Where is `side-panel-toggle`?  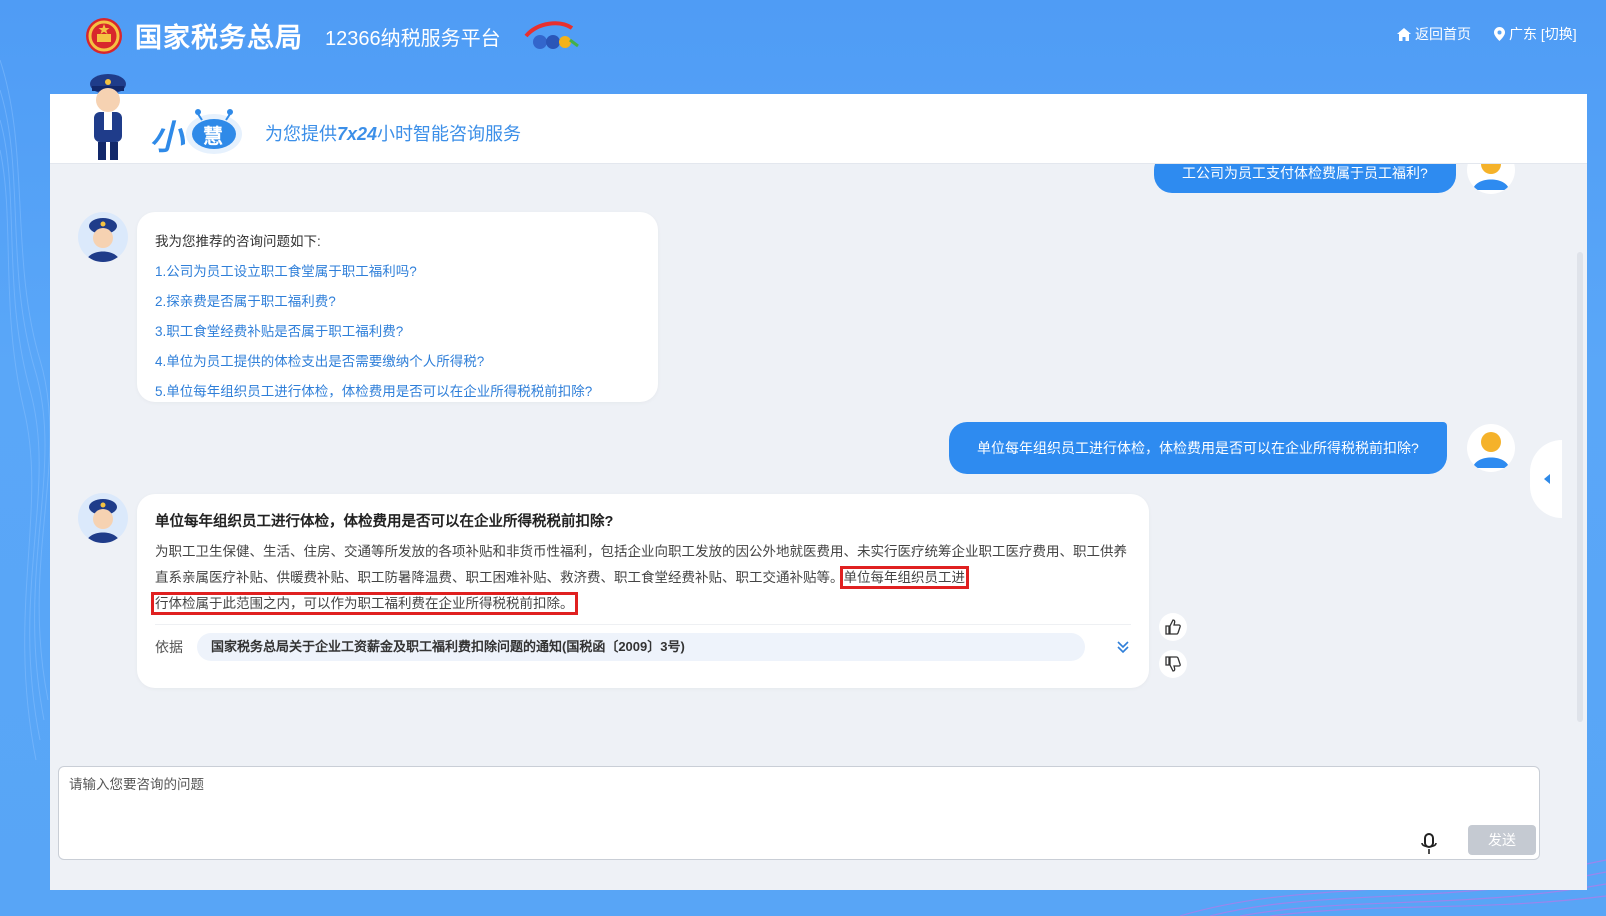 side-panel-toggle is located at coordinates (1546, 479).